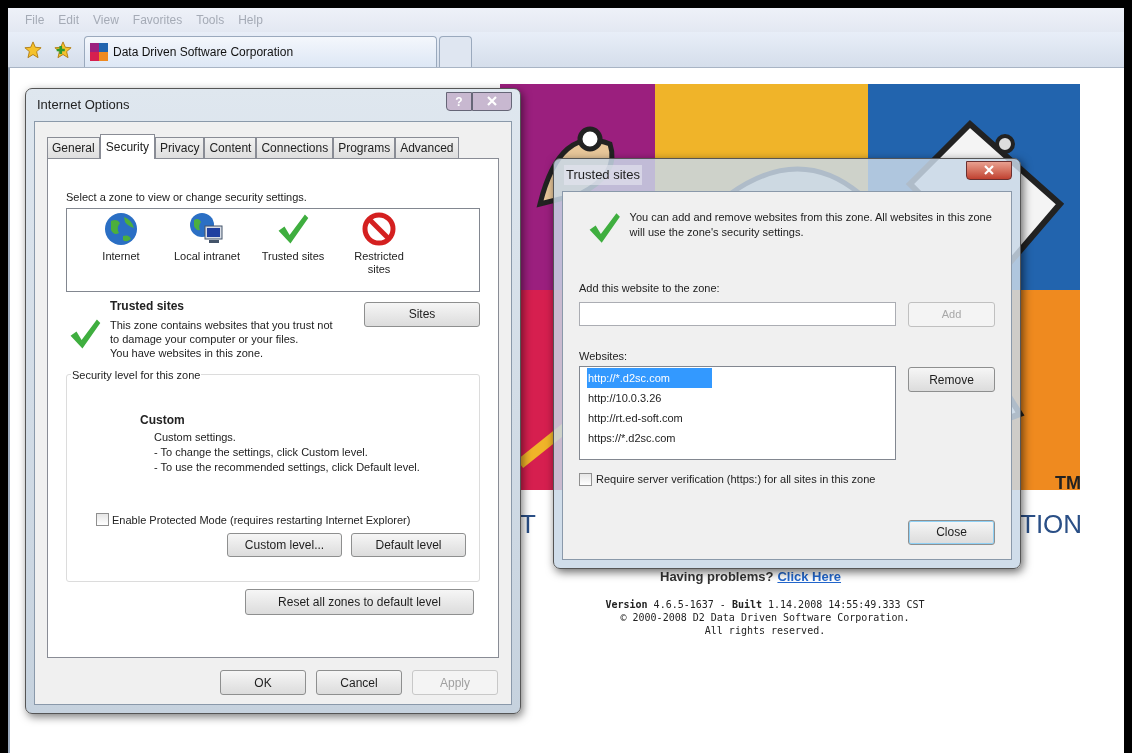  What do you see at coordinates (187, 352) in the screenshot?
I see `zone-status: You have websites in this zone.` at bounding box center [187, 352].